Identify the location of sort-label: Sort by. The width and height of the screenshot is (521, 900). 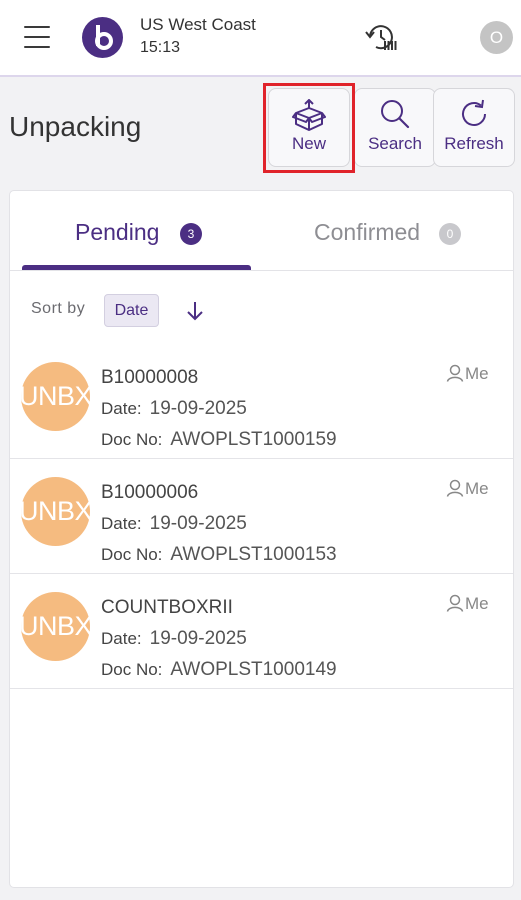
(58, 308).